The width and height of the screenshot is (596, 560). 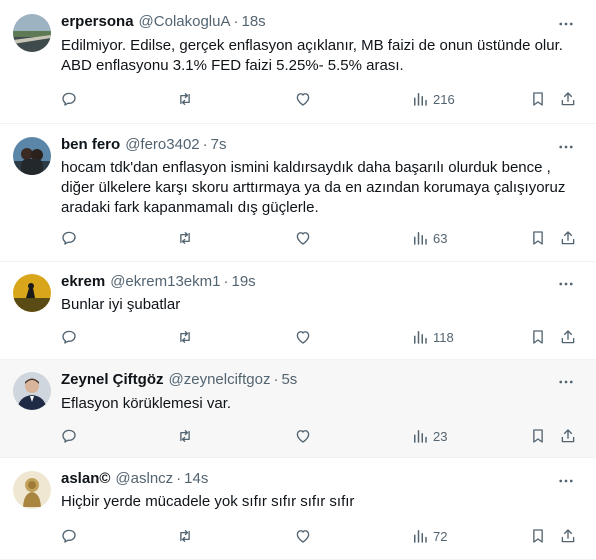 I want to click on author-handle: @zeynelciftgoz, so click(x=220, y=379).